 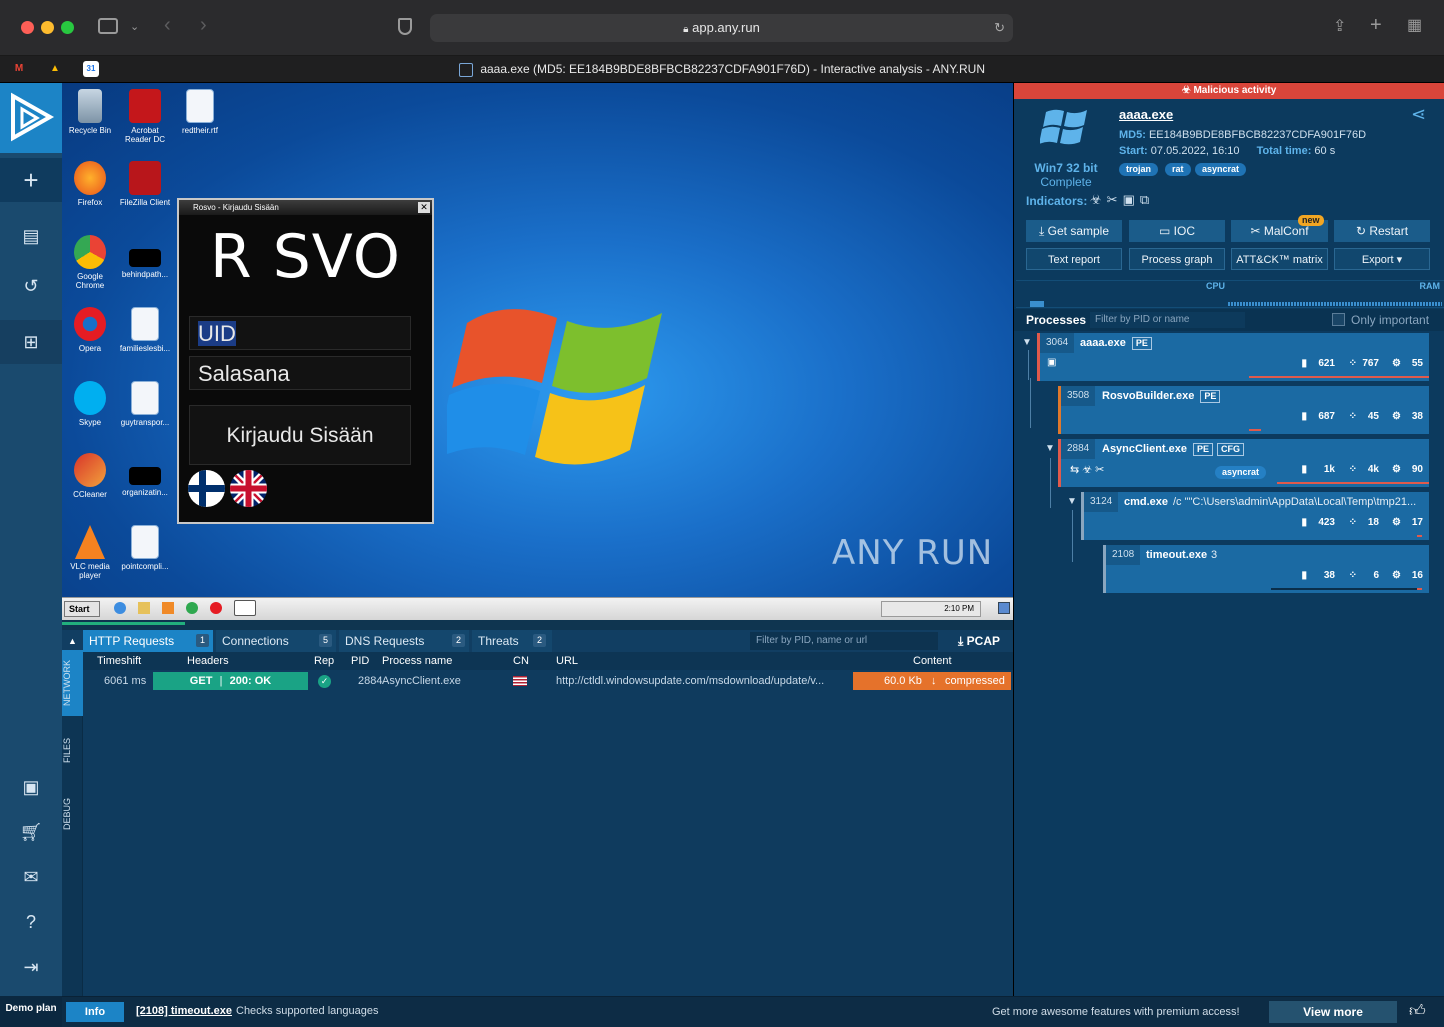 I want to click on desktop-icon: Opera, so click(x=90, y=330).